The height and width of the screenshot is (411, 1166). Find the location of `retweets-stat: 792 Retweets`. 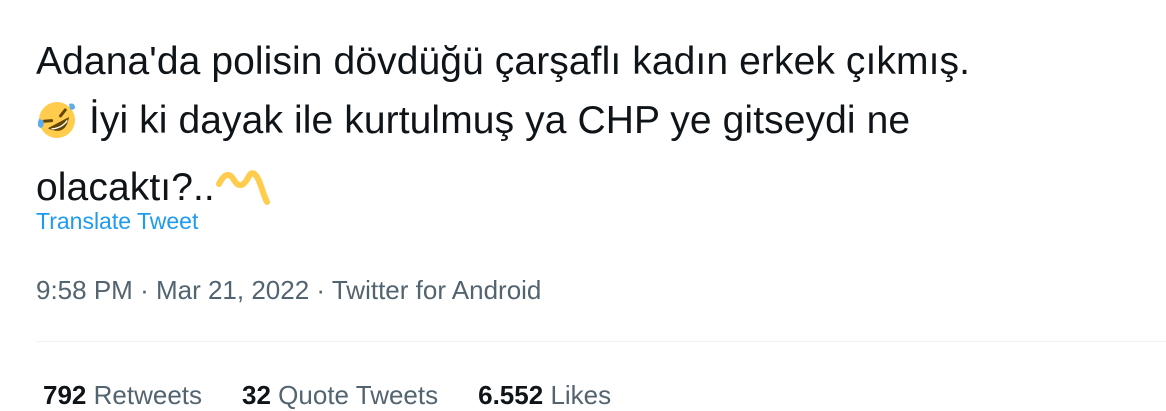

retweets-stat: 792 Retweets is located at coordinates (122, 395).